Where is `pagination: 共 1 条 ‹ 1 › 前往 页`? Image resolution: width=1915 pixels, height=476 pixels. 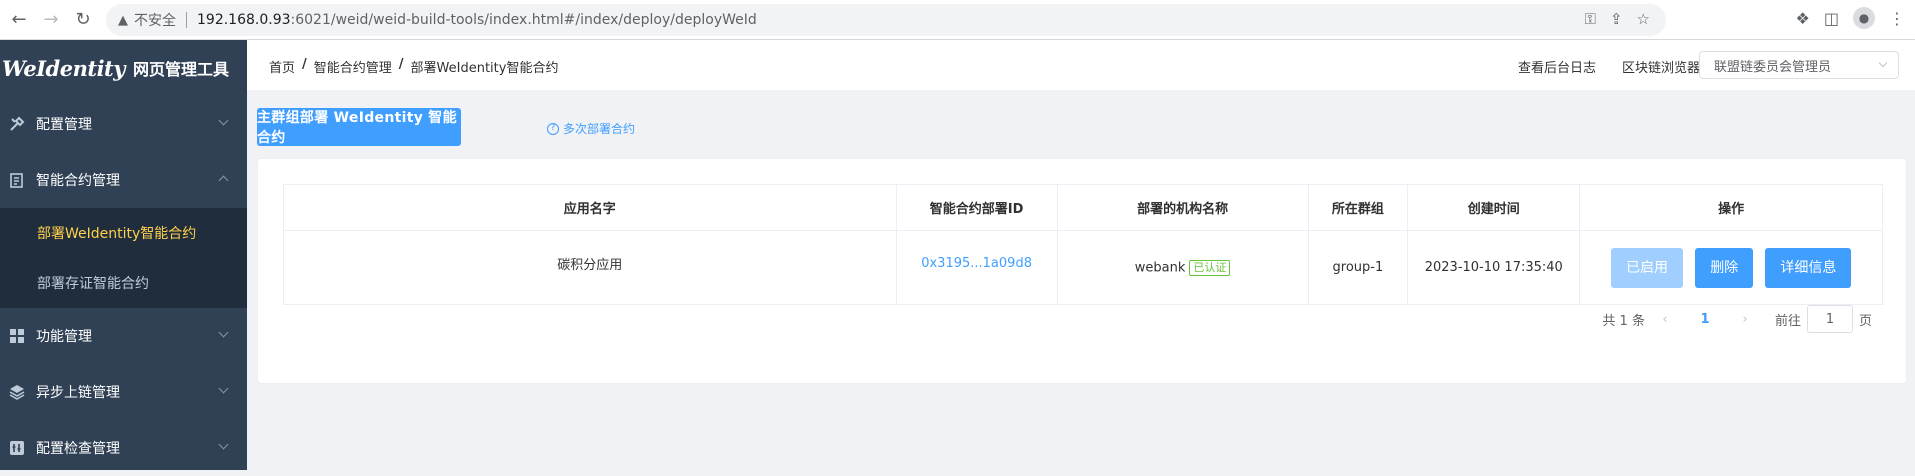
pagination: 共 1 条 ‹ 1 › 前往 页 is located at coordinates (1737, 319).